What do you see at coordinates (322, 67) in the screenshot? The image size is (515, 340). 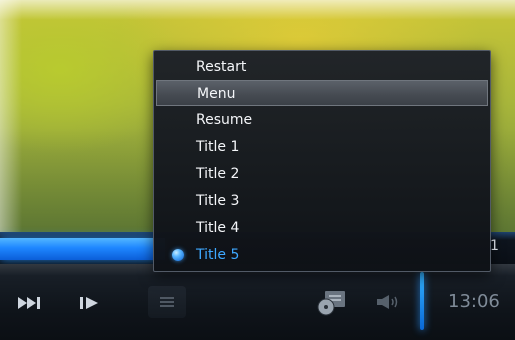 I see `menu-item-restart: Restart` at bounding box center [322, 67].